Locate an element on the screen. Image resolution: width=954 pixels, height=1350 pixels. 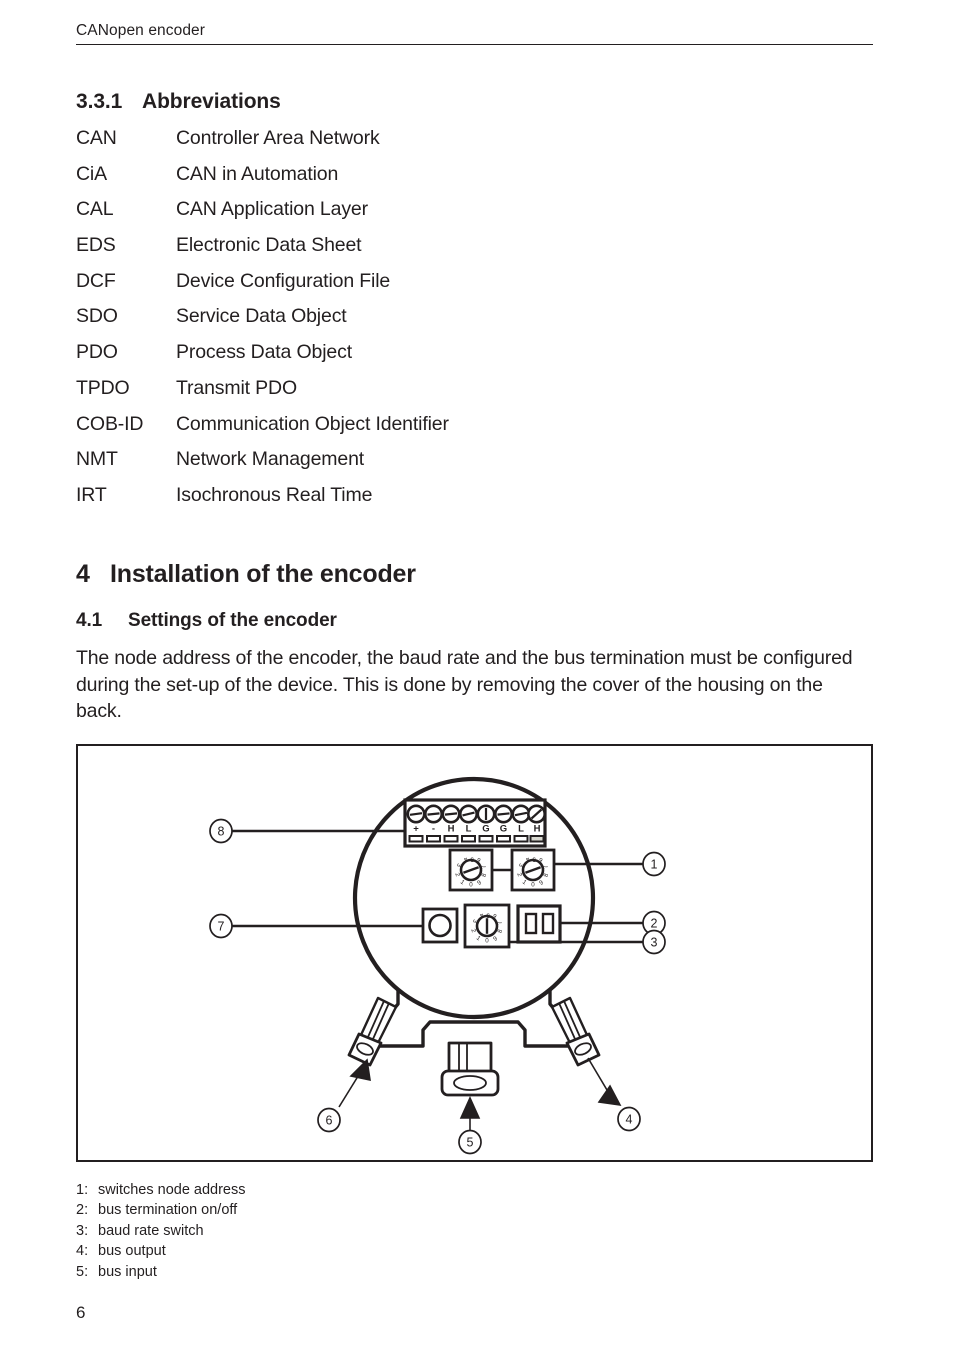
abbreviation-row: PDO Process Data Object is located at coordinates (426, 359).